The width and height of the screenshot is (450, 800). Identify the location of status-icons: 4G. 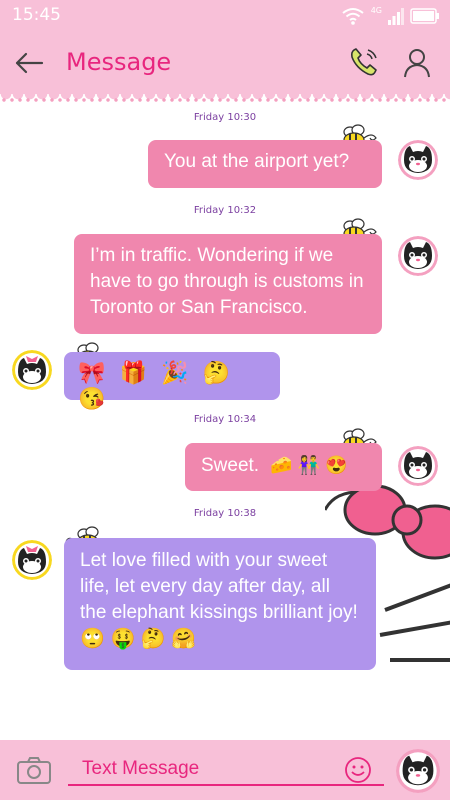
(390, 16).